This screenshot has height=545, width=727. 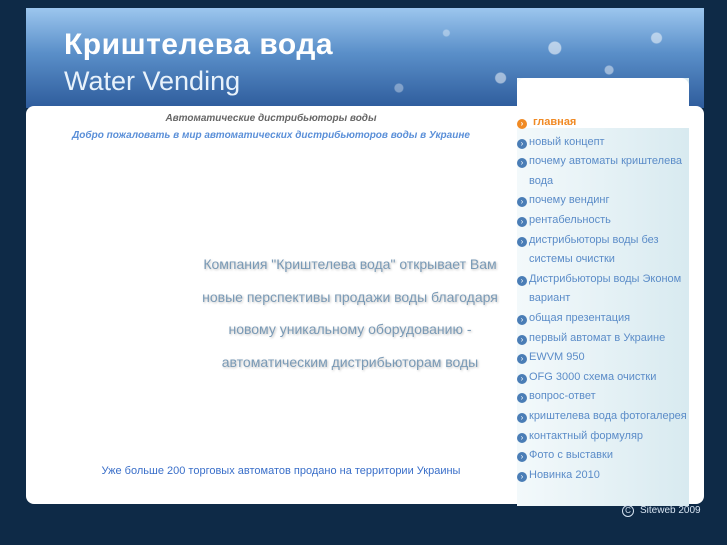 What do you see at coordinates (603, 397) in the screenshot?
I see `nav-item-faq: › вопрос-ответ` at bounding box center [603, 397].